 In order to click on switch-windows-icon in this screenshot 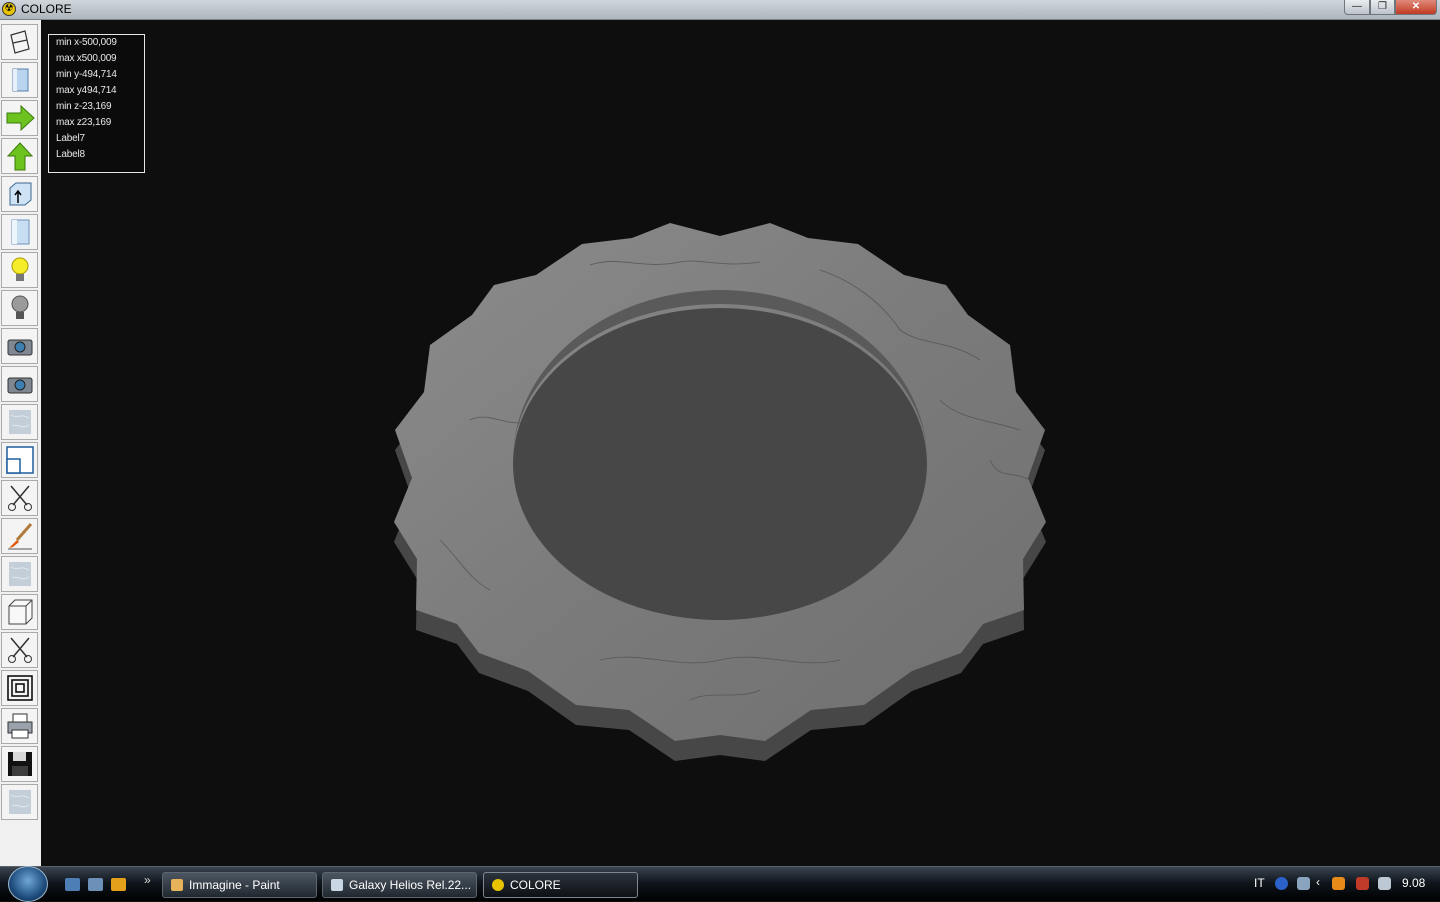, I will do `click(95, 884)`.